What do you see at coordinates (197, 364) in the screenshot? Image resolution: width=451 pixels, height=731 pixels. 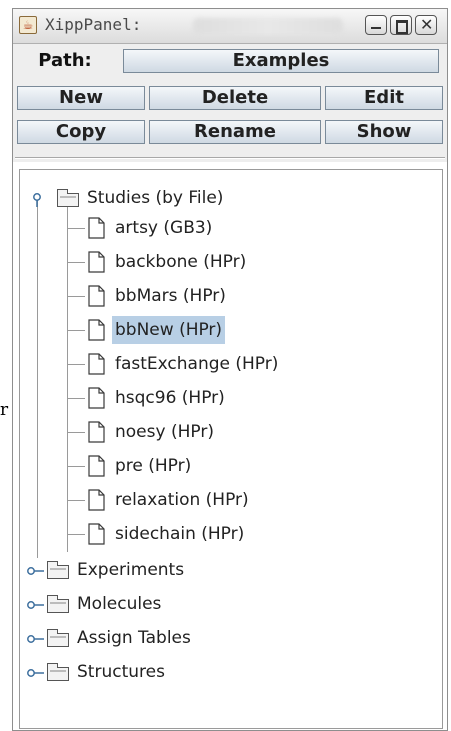 I see `tree-item-label: fastExchange (HPr)` at bounding box center [197, 364].